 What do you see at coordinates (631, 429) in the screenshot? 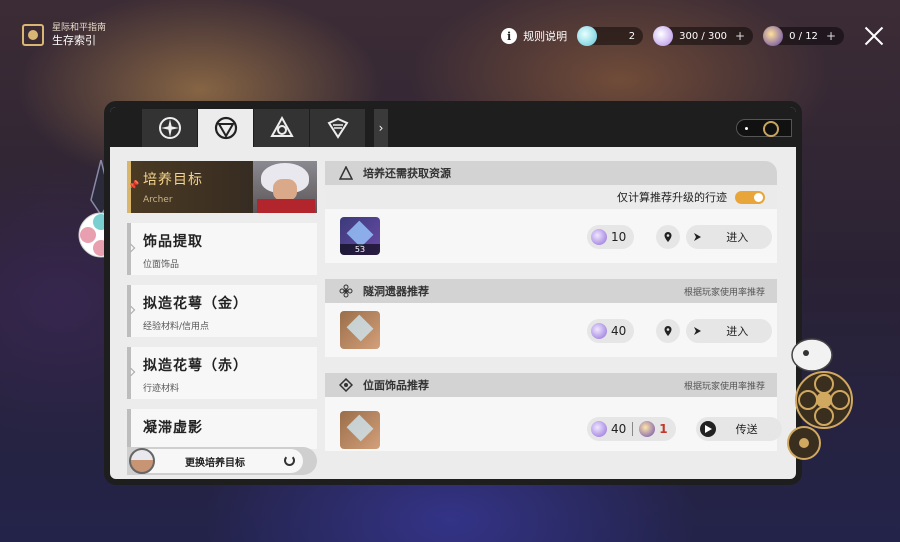
I see `cost-pill: 40 1` at bounding box center [631, 429].